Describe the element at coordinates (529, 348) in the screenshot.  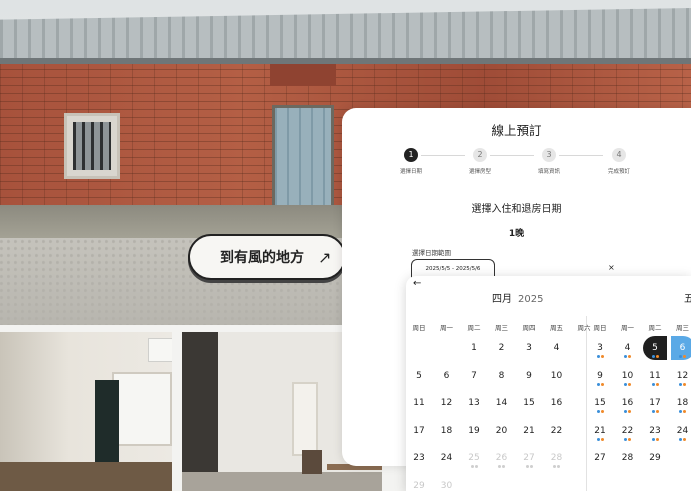
I see `day-cell: 3` at that location.